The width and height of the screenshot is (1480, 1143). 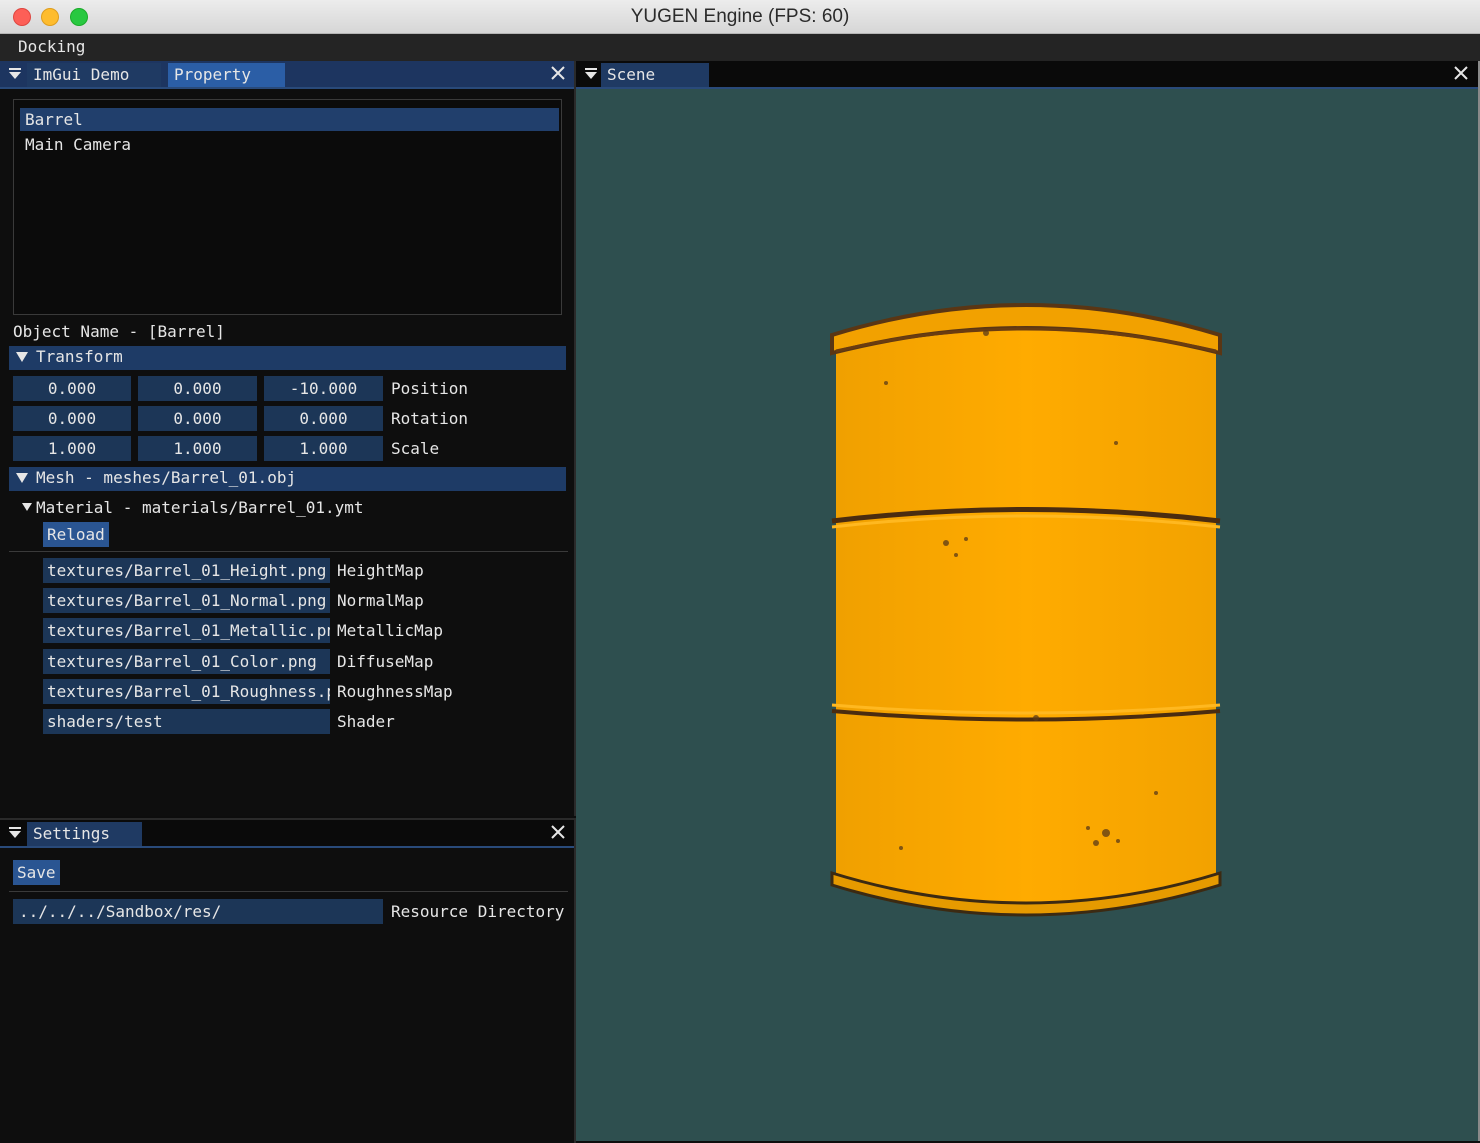 What do you see at coordinates (415, 448) in the screenshot?
I see `scale-label: Scale` at bounding box center [415, 448].